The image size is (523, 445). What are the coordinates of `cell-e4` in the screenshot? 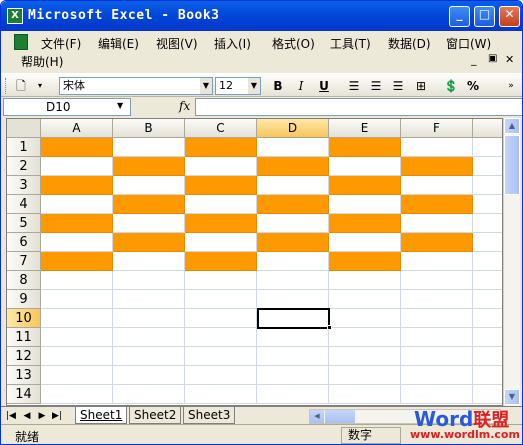 It's located at (365, 204).